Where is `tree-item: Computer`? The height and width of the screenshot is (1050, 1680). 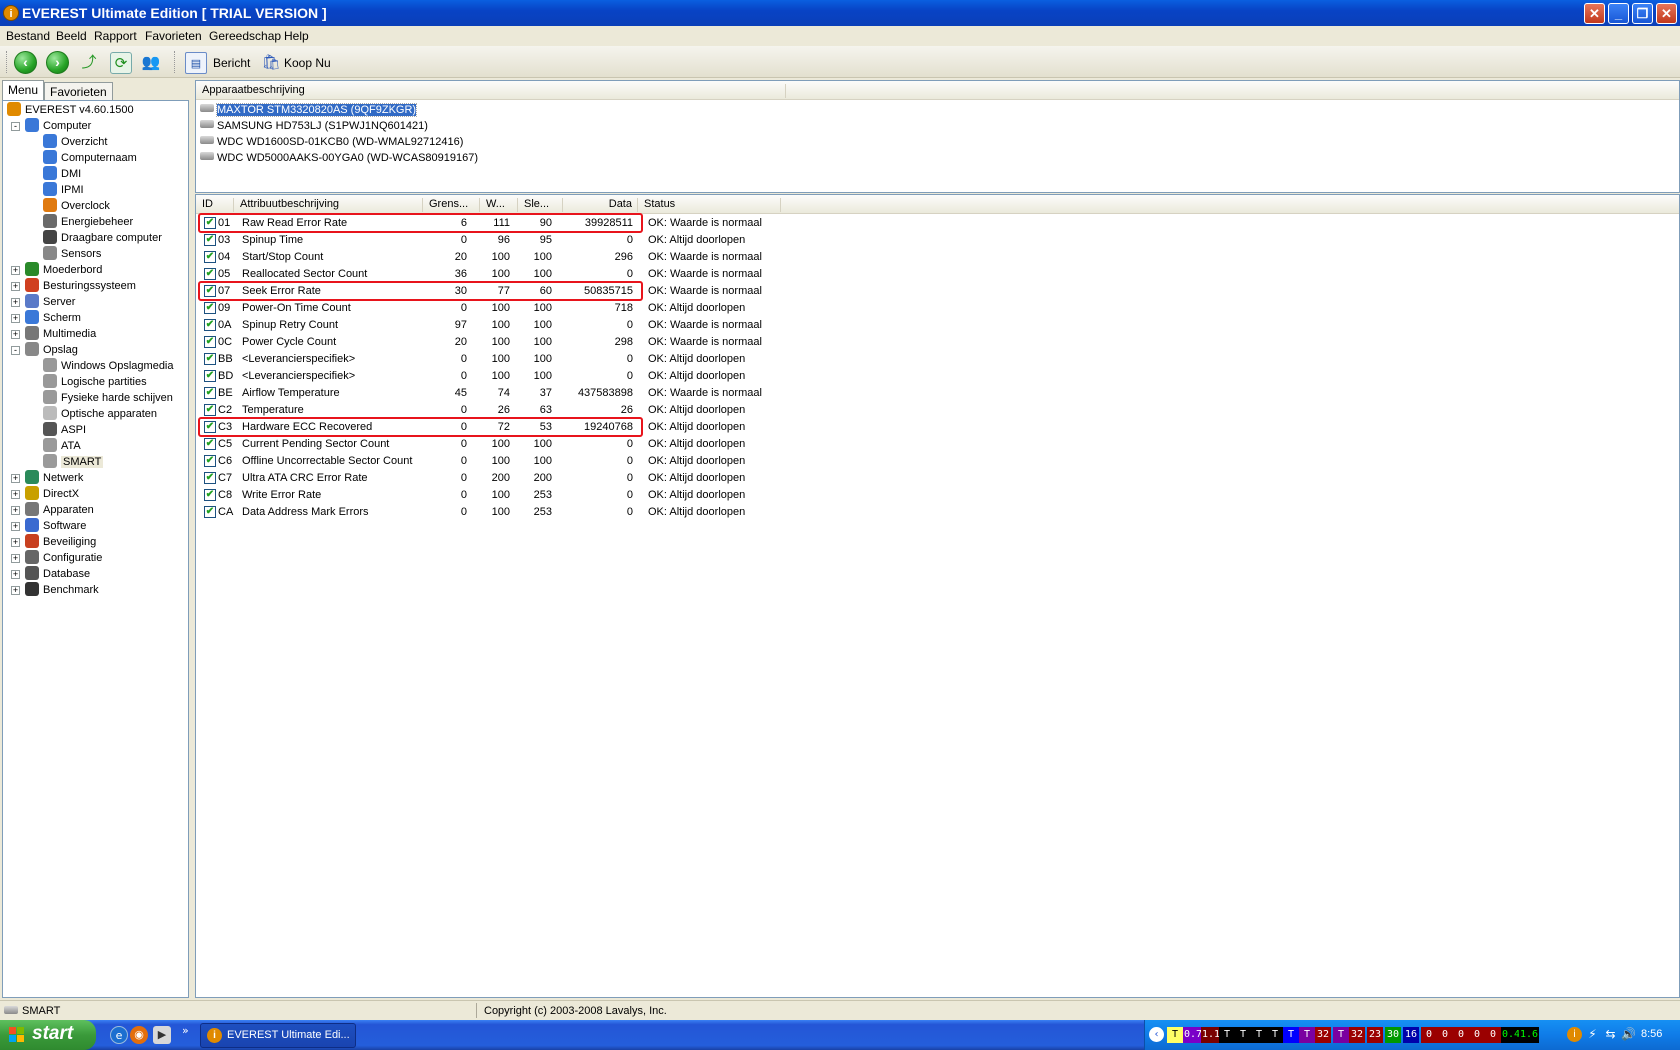 tree-item: Computer is located at coordinates (58, 126).